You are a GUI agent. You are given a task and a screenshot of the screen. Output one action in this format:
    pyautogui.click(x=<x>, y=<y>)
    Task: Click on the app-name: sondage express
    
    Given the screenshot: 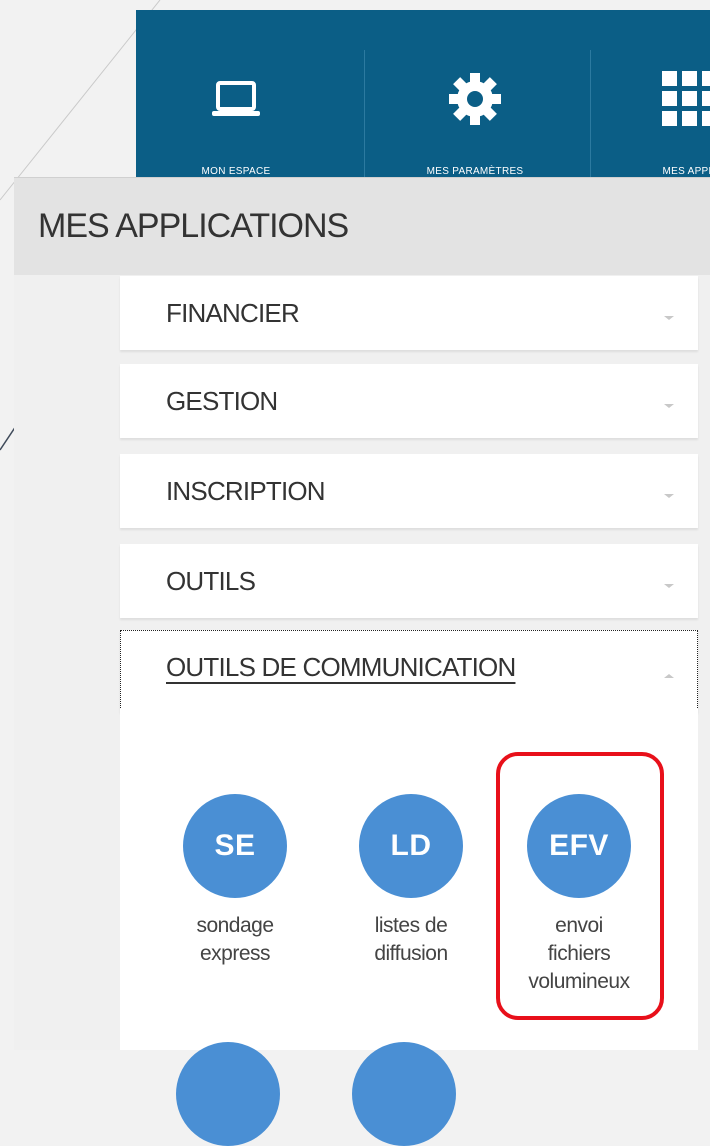 What is the action you would take?
    pyautogui.click(x=235, y=939)
    